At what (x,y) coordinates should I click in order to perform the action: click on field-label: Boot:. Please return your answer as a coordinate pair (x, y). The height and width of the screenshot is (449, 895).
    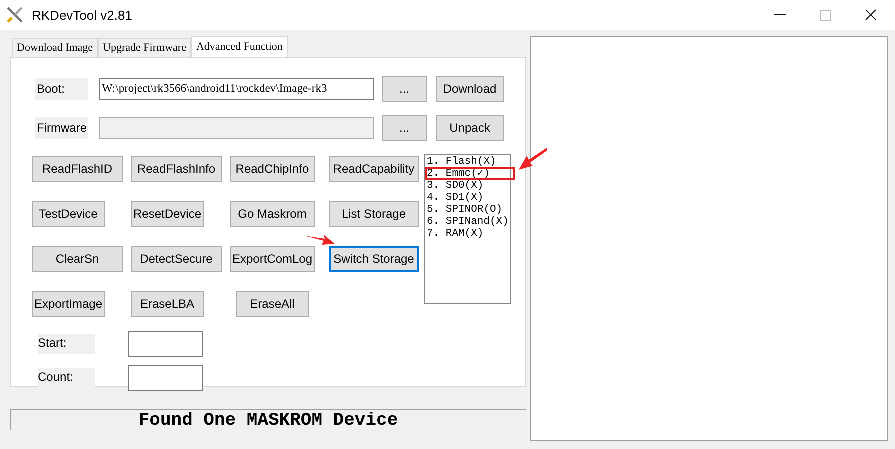
    Looking at the image, I should click on (61, 89).